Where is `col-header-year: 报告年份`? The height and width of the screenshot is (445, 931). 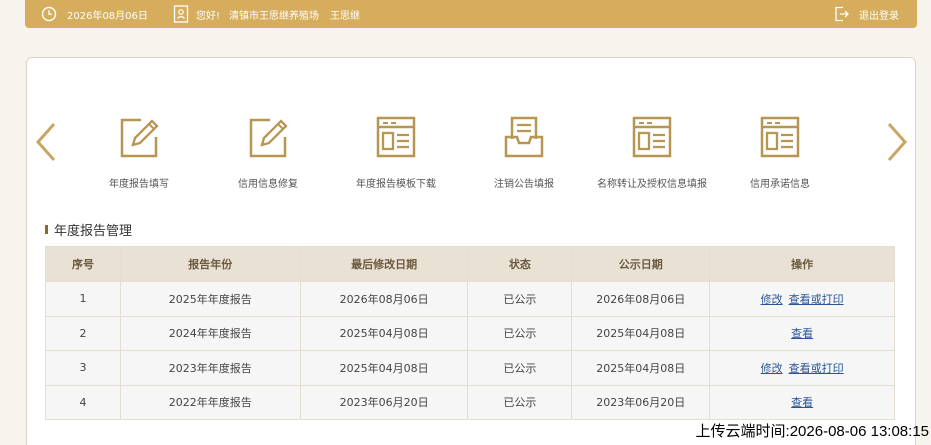 col-header-year: 报告年份 is located at coordinates (210, 264).